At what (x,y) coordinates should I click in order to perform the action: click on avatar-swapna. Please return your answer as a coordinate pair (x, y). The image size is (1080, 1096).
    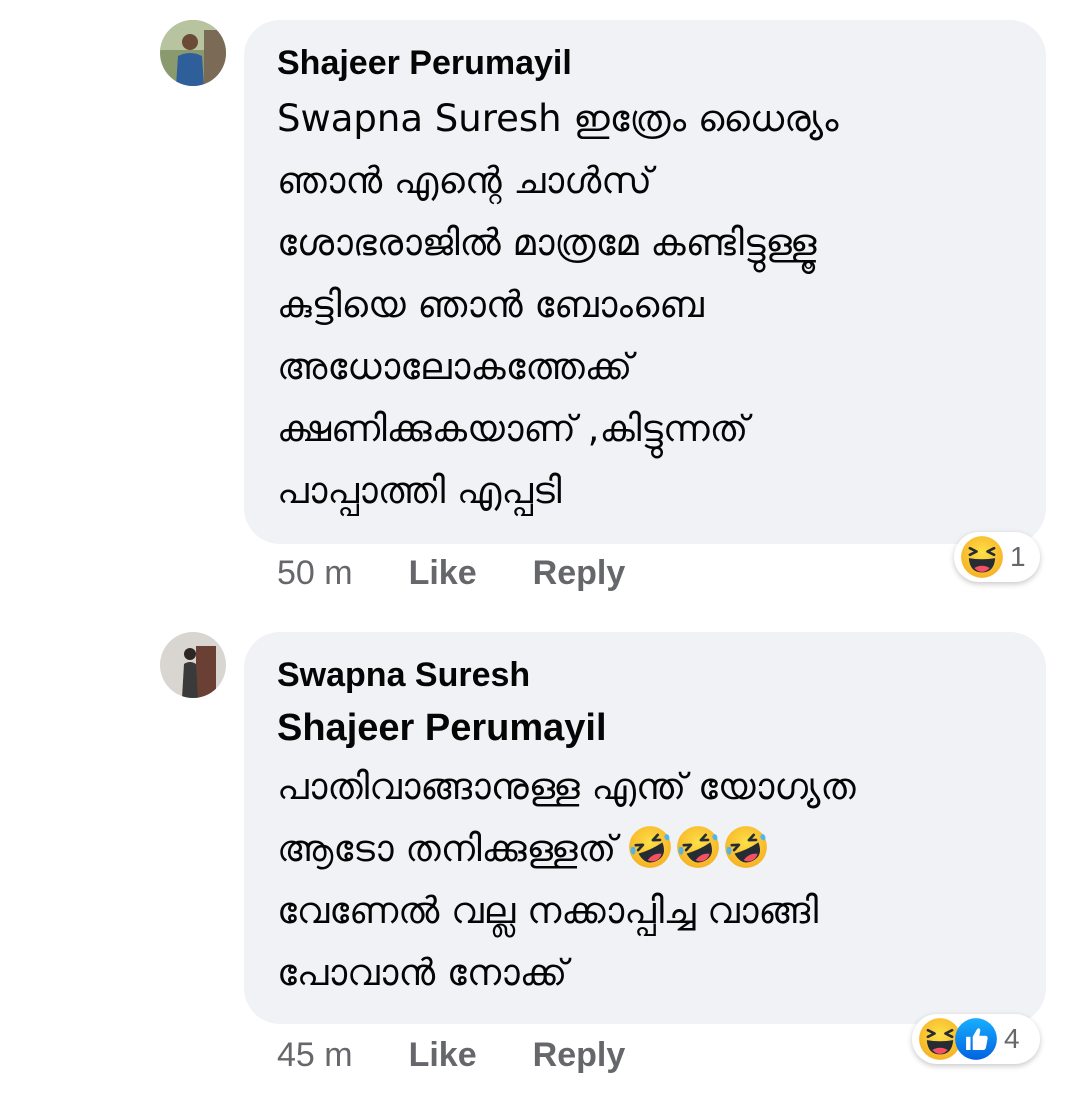
    Looking at the image, I should click on (193, 665).